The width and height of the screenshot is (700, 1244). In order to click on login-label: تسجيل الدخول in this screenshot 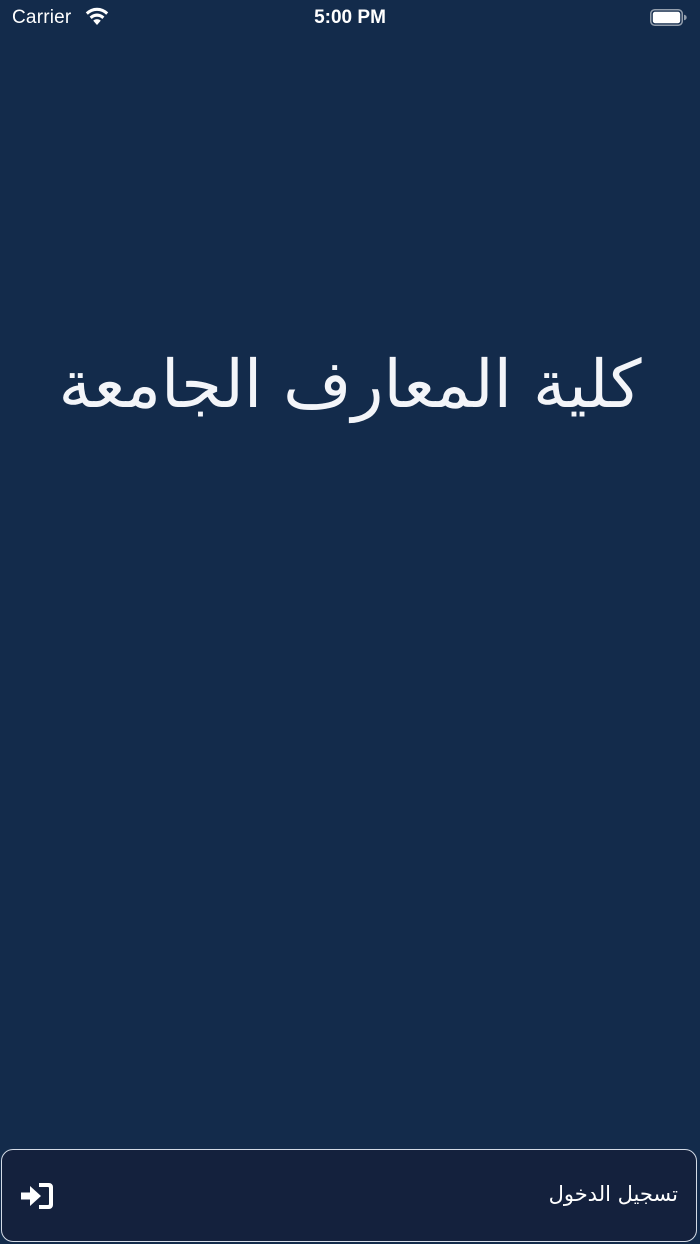, I will do `click(613, 1194)`.